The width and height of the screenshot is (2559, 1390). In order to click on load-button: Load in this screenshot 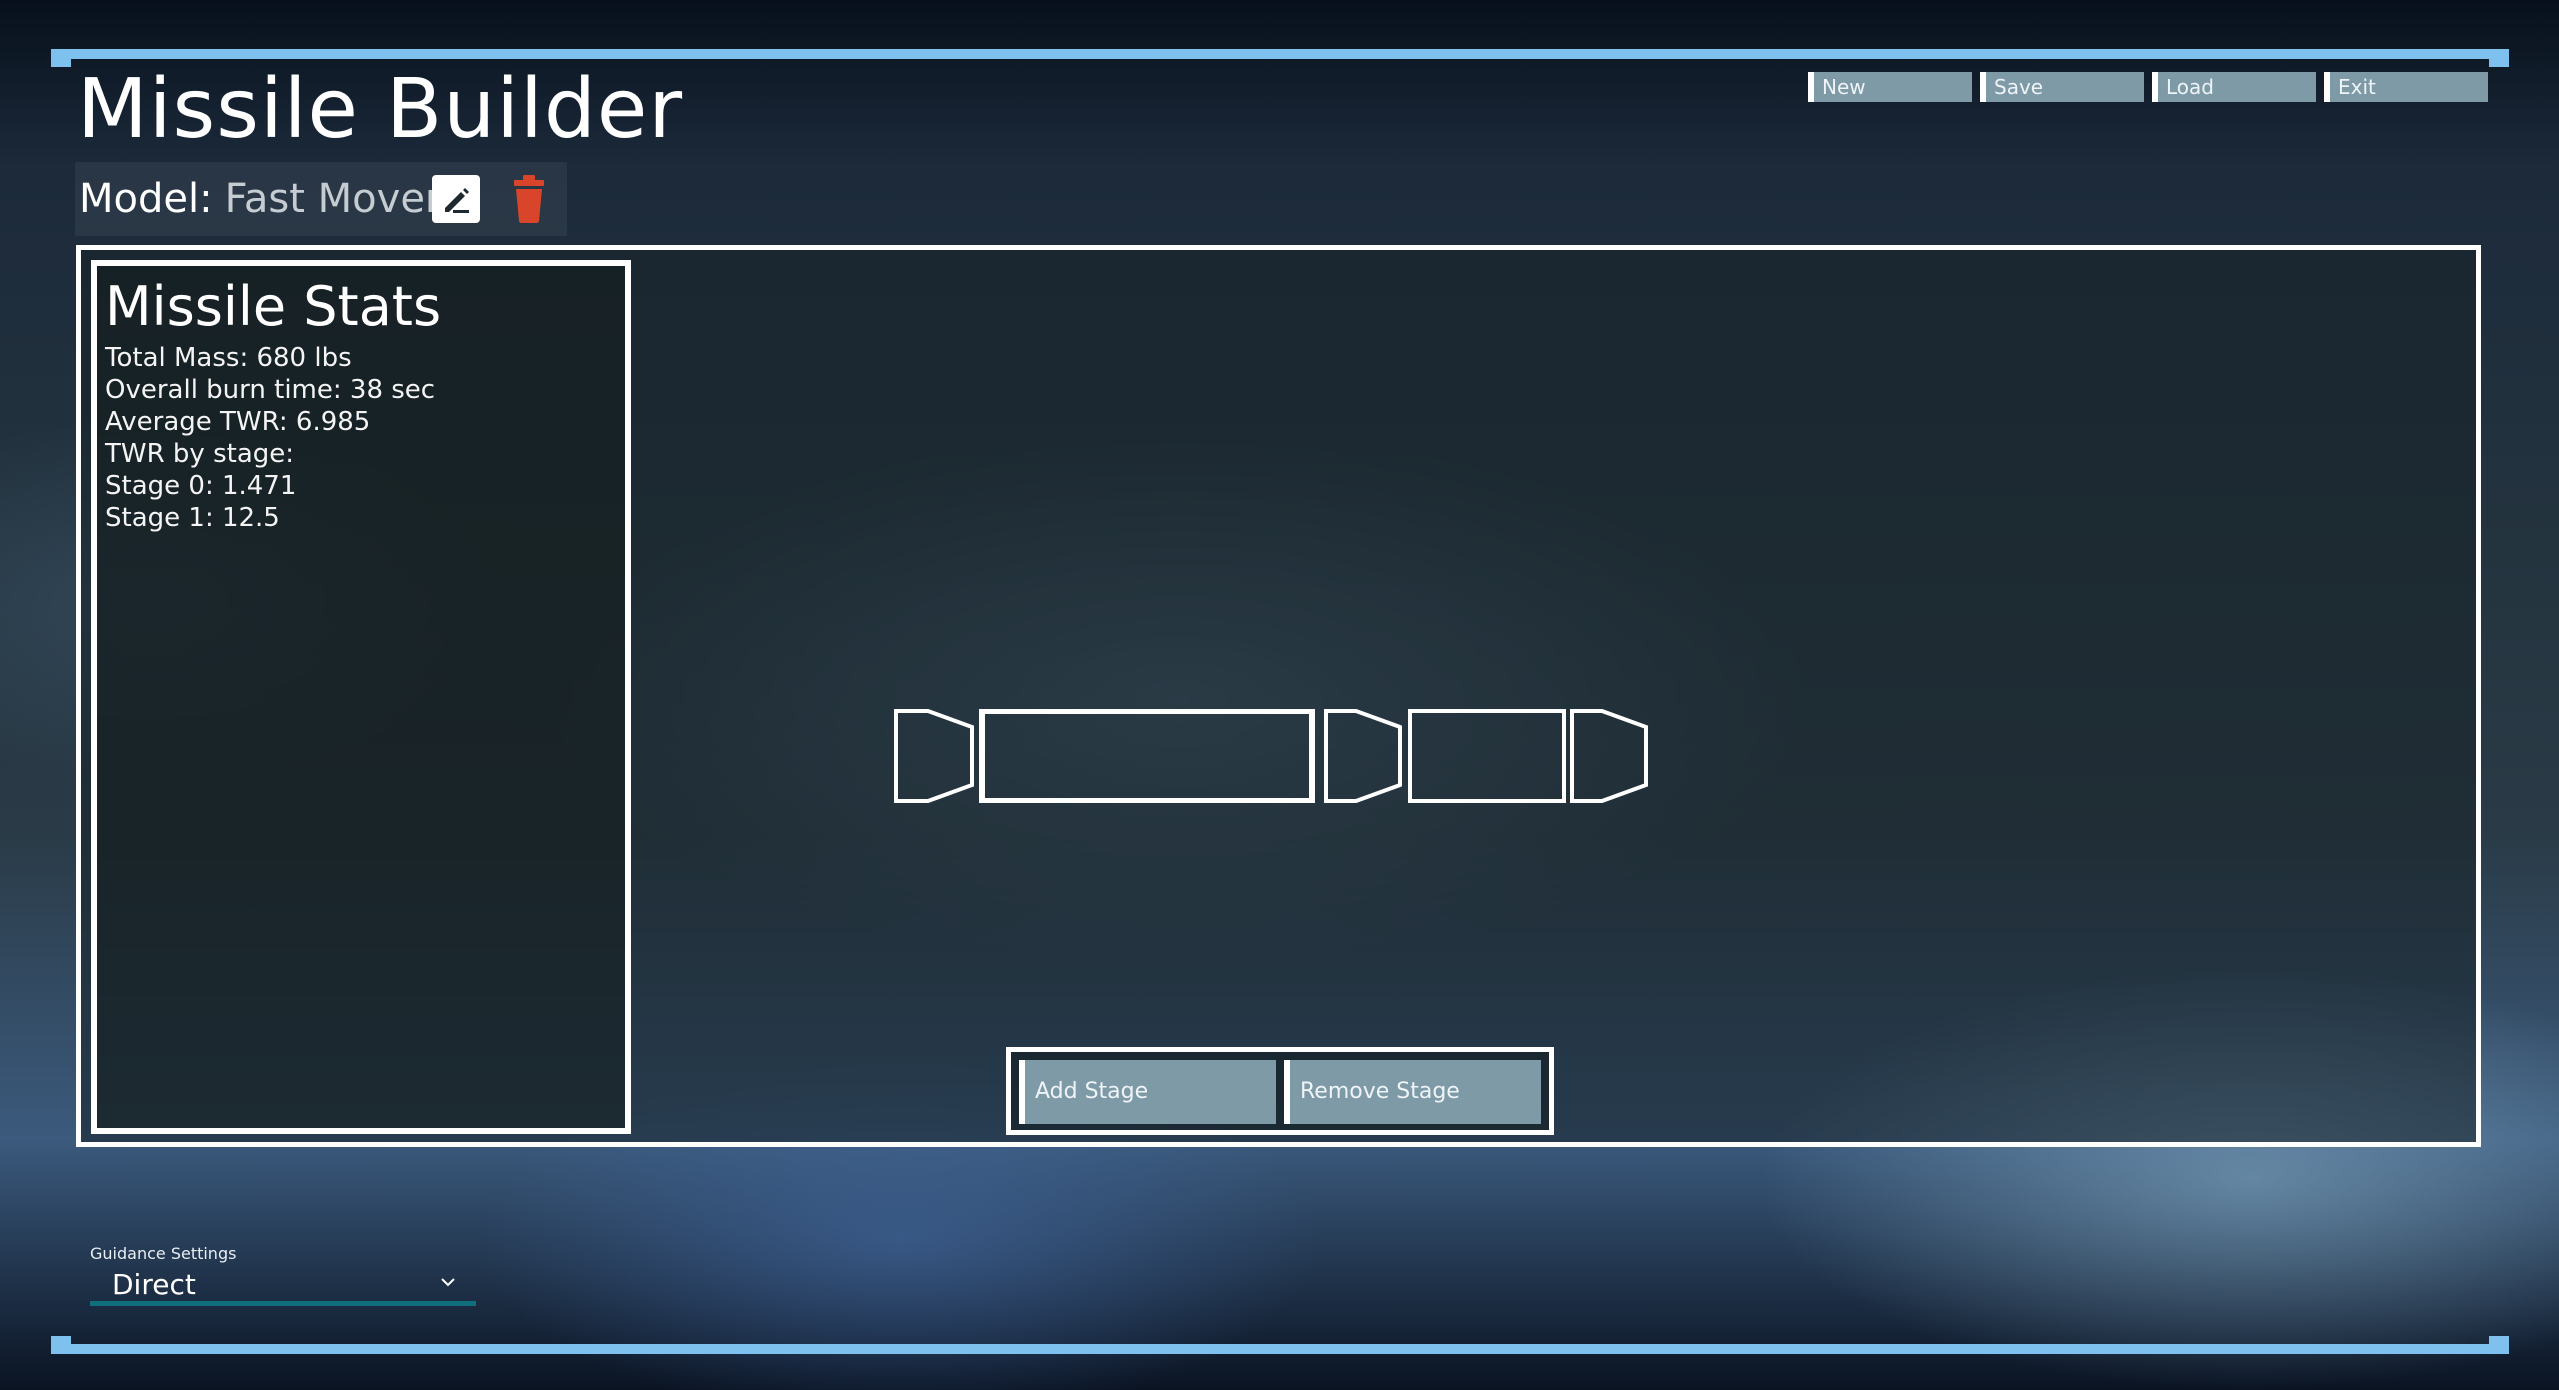, I will do `click(2234, 87)`.